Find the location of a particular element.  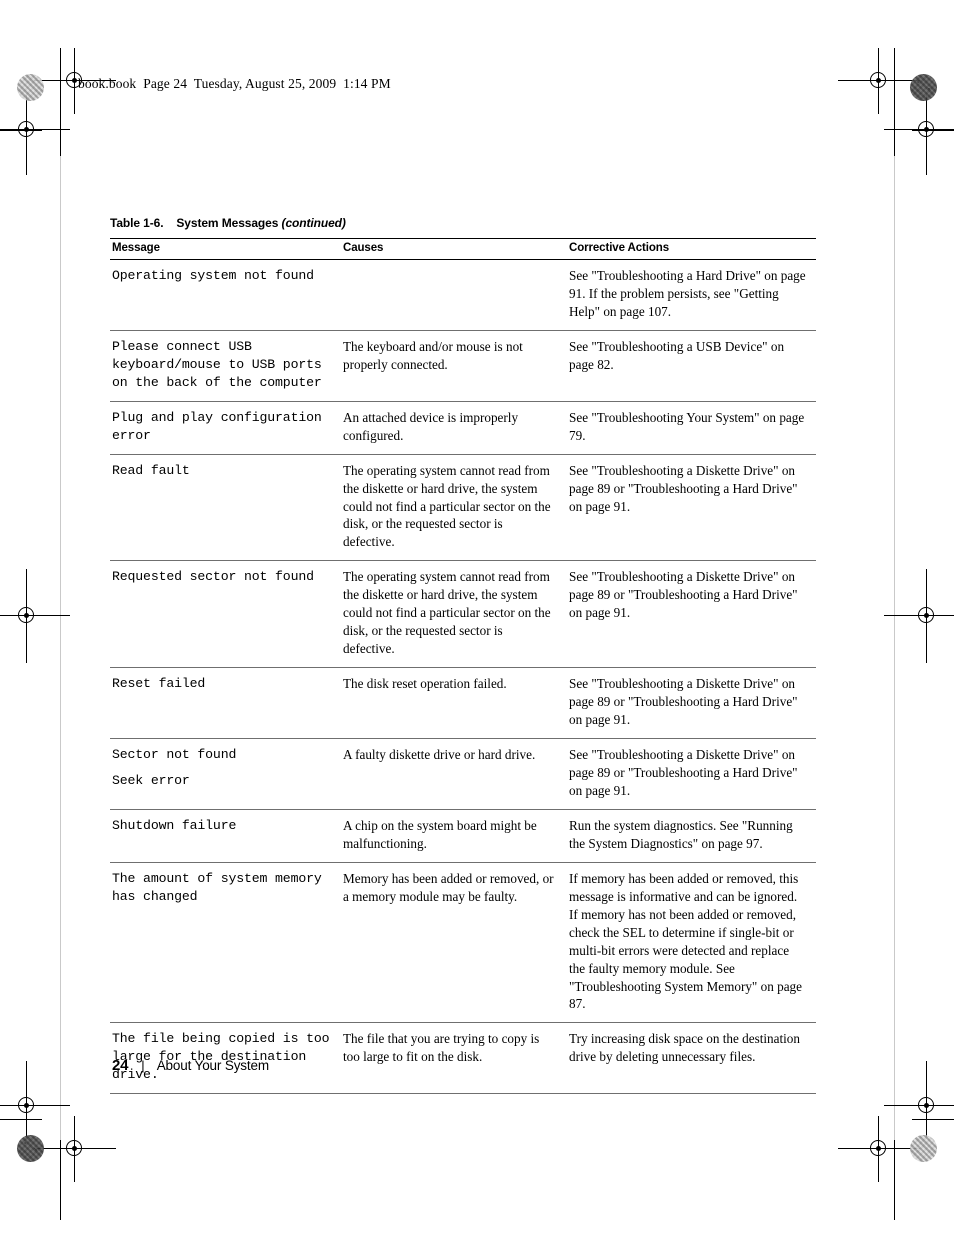

halftone-patch-top-left is located at coordinates (30, 87).